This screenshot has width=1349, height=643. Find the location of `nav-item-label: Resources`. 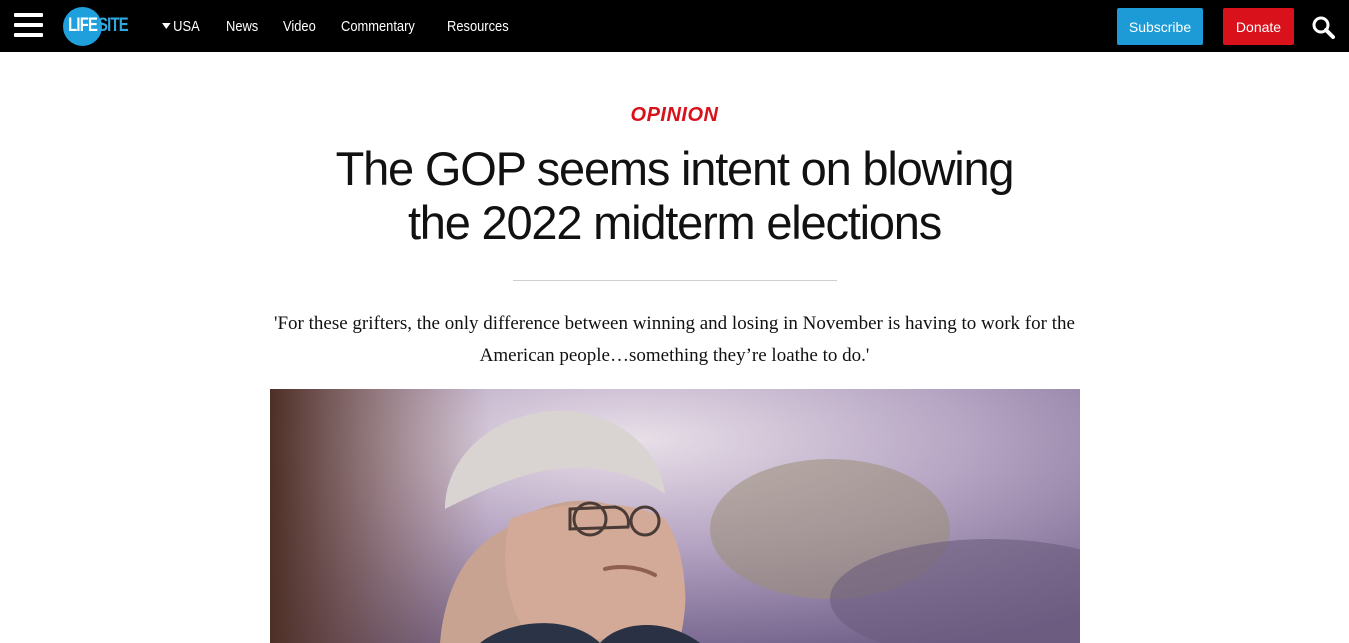

nav-item-label: Resources is located at coordinates (478, 26).